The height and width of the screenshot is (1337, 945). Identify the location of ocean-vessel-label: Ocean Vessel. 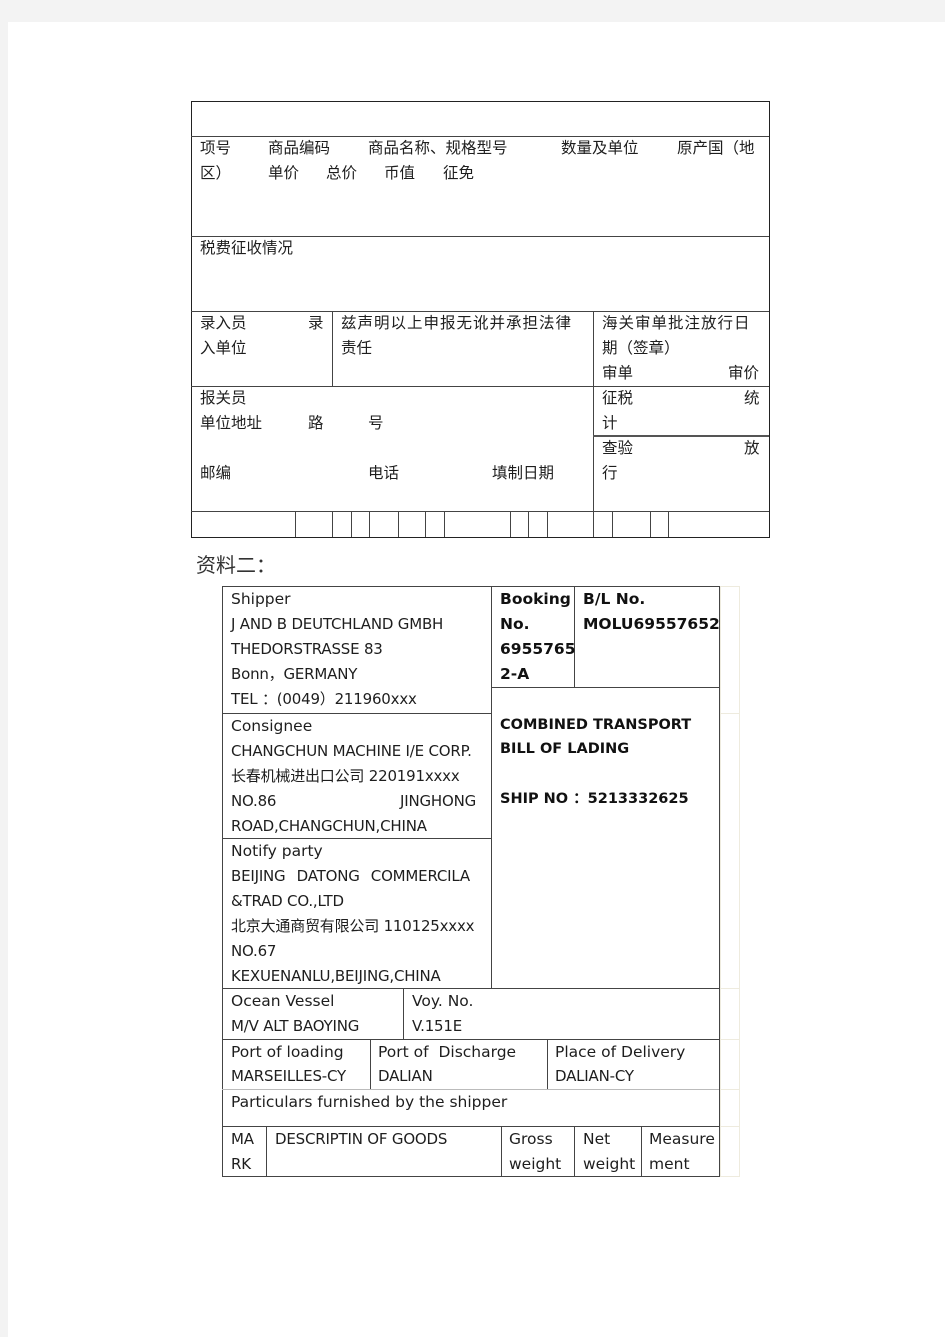
(283, 1001).